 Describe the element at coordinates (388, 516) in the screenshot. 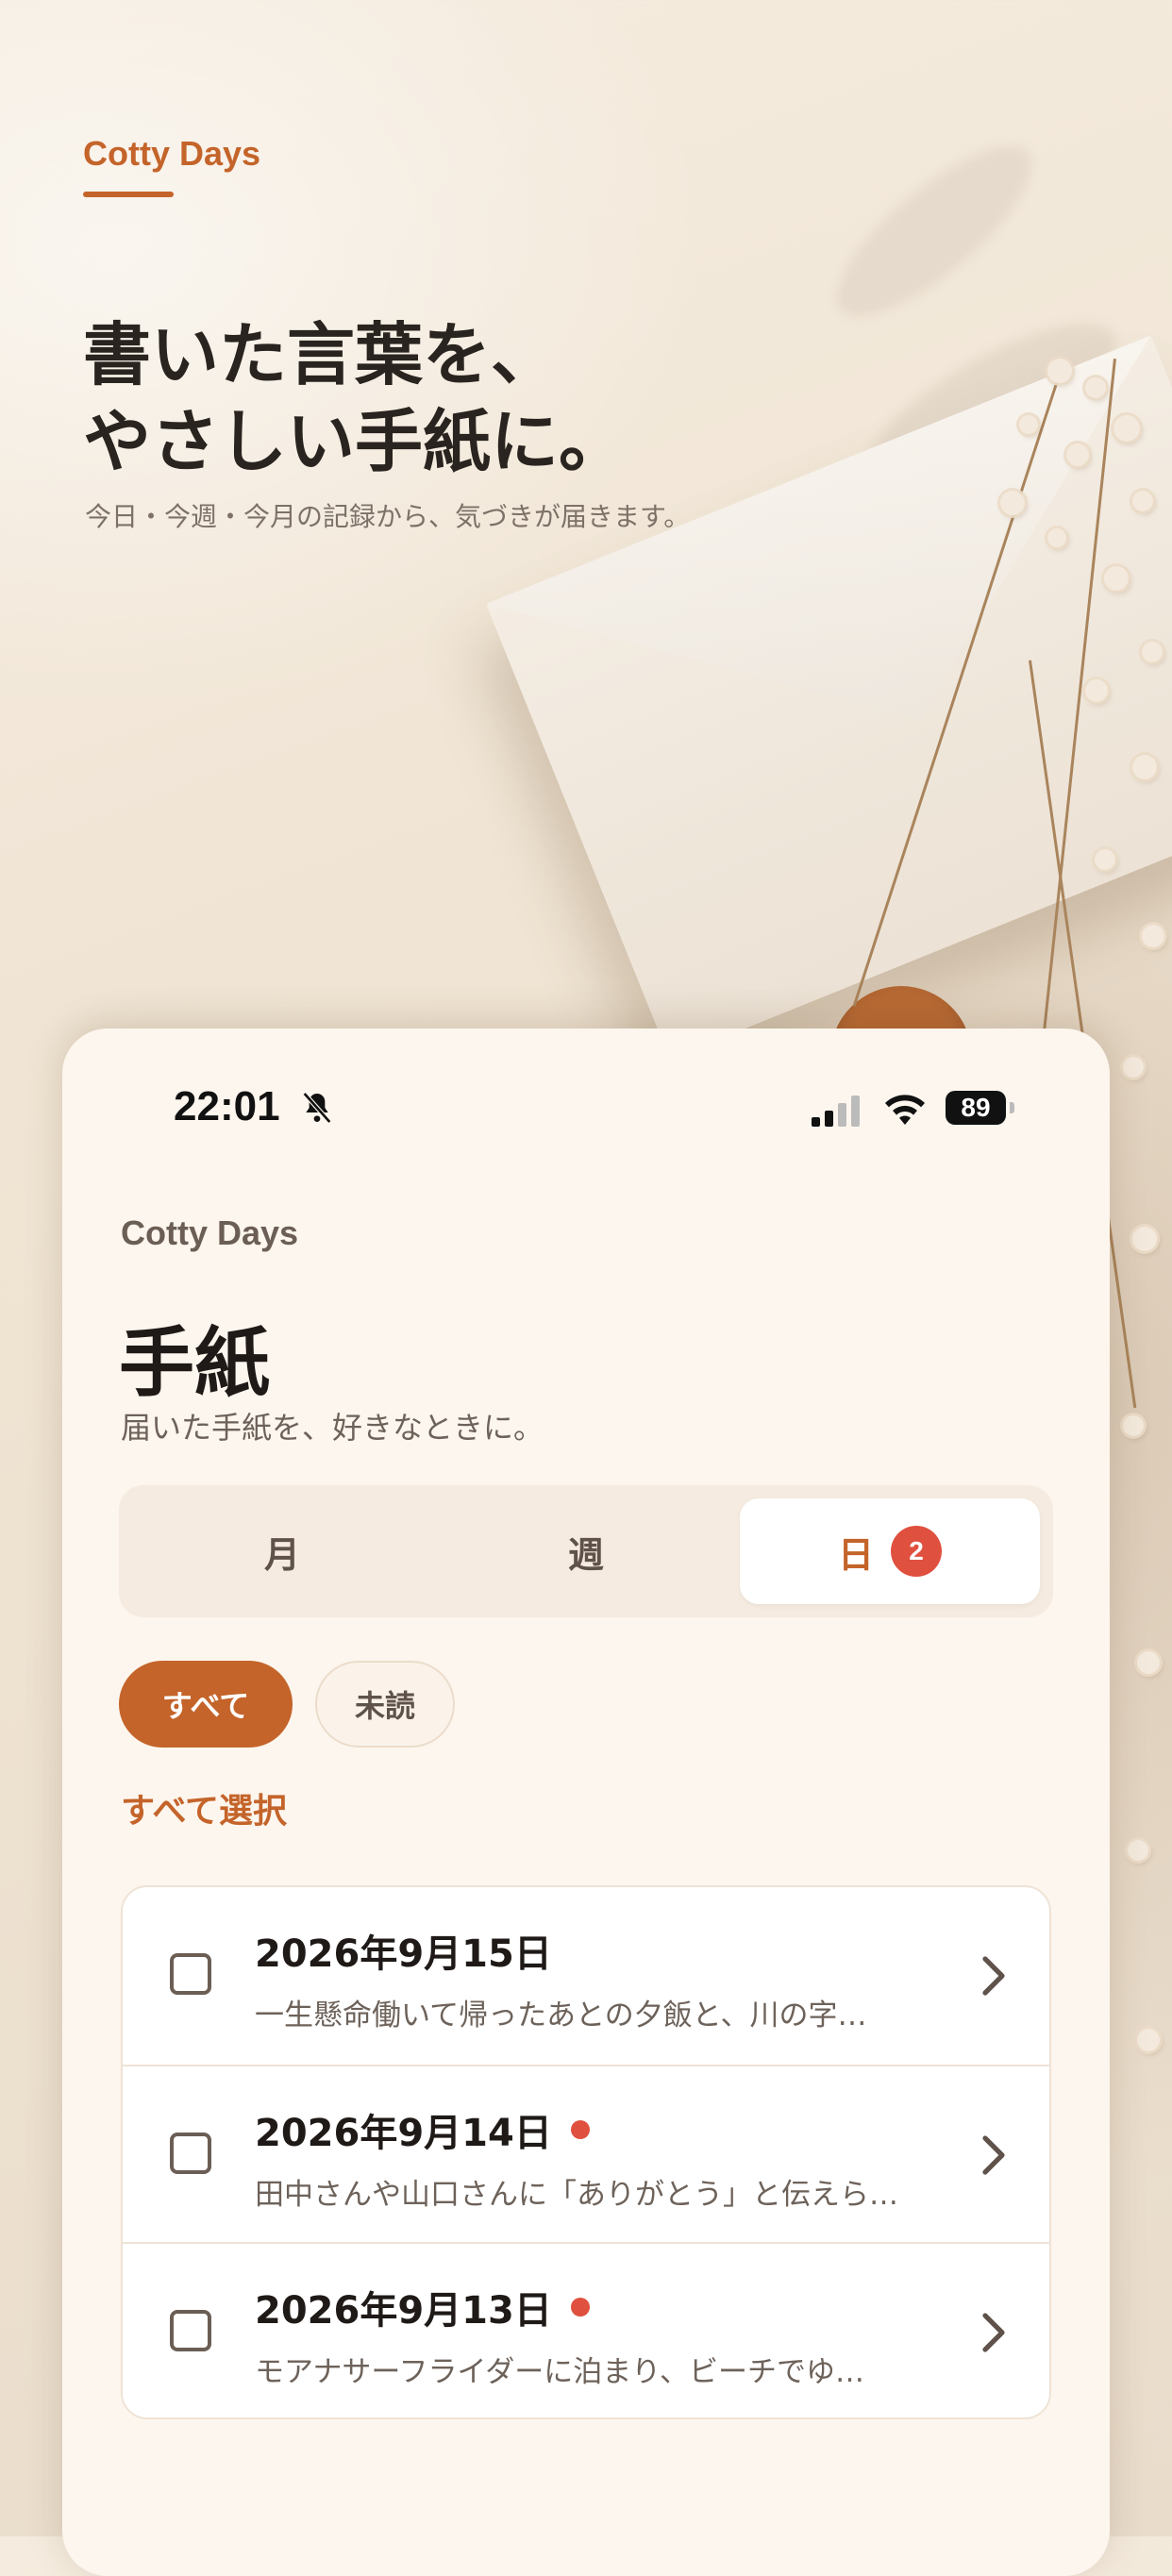

I see `hero-subtitle: 今日・今週・今月の記録から、気づきが届きます。` at that location.